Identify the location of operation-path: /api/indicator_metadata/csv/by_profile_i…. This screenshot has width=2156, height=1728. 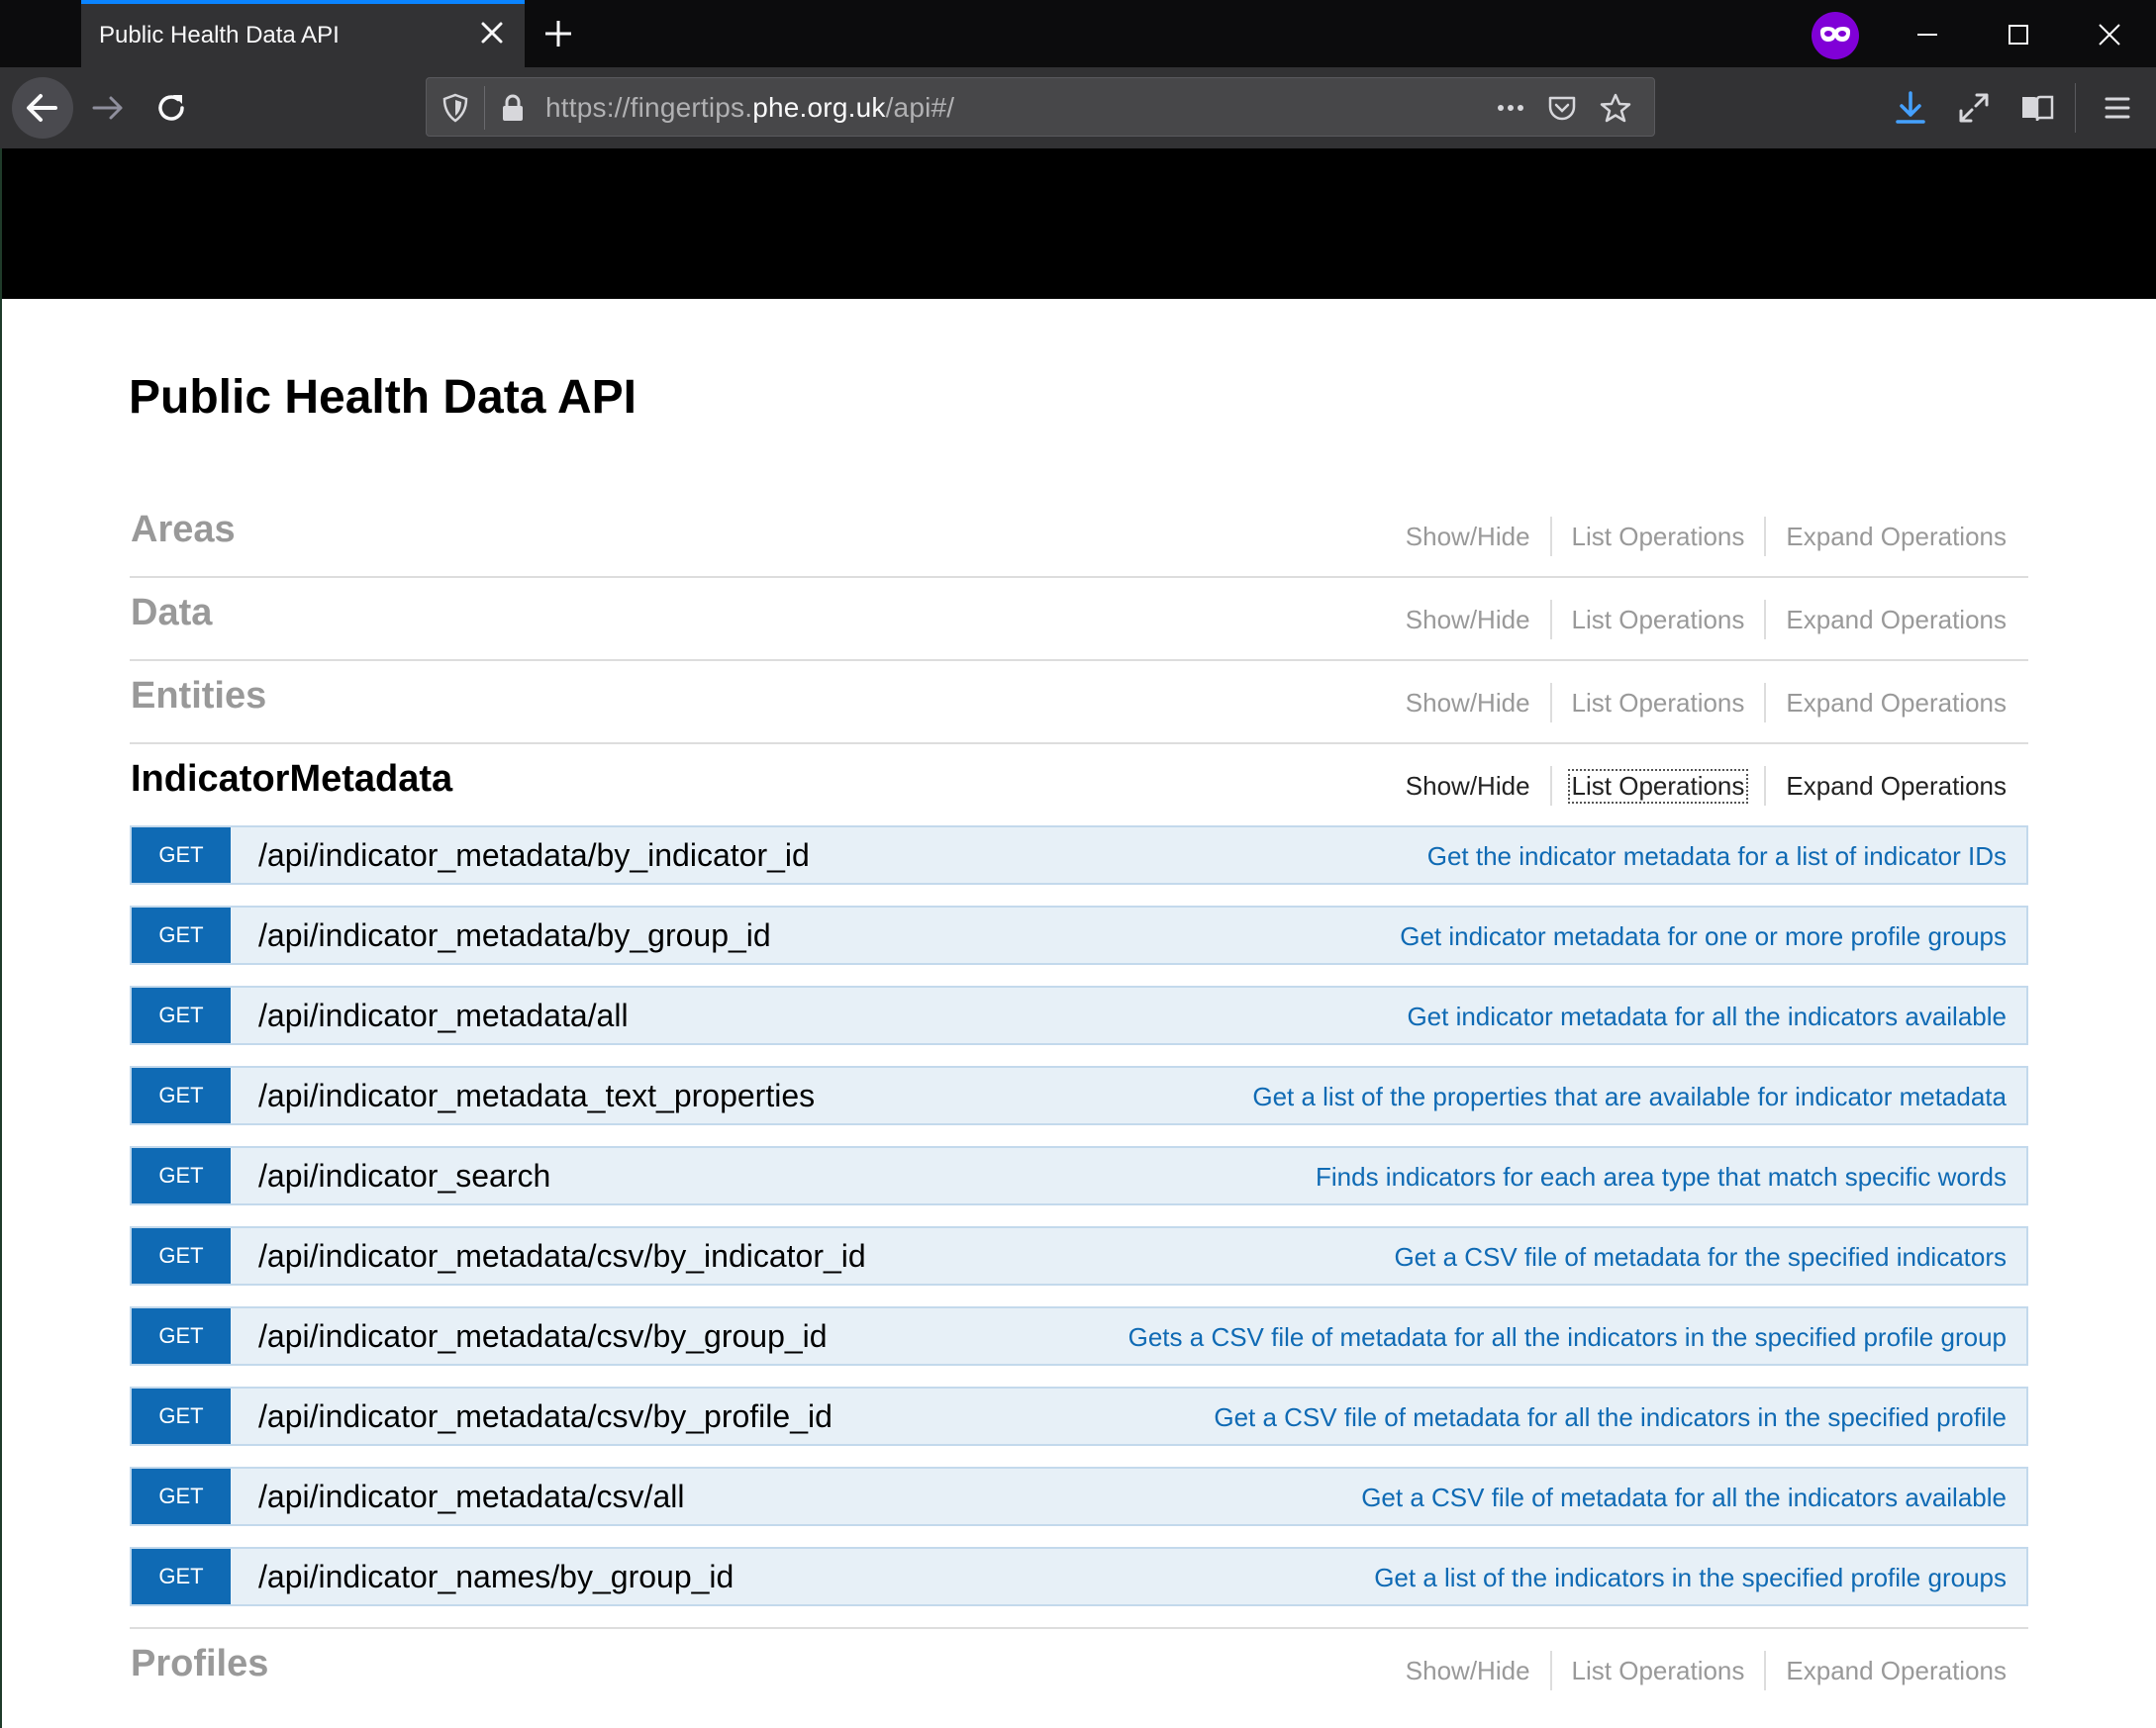
(545, 1417).